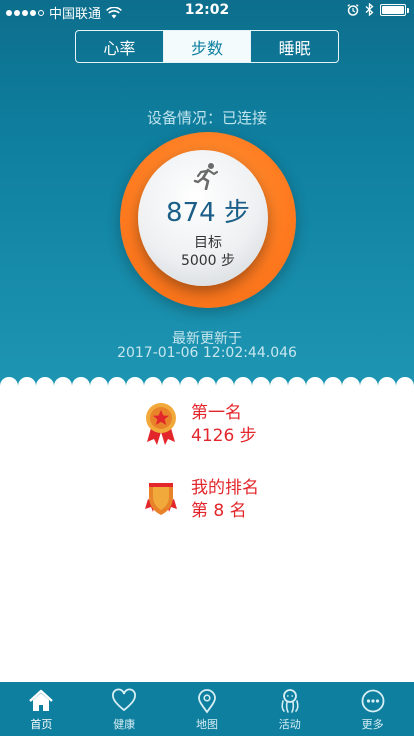  I want to click on tab-activity: 活动, so click(289, 709).